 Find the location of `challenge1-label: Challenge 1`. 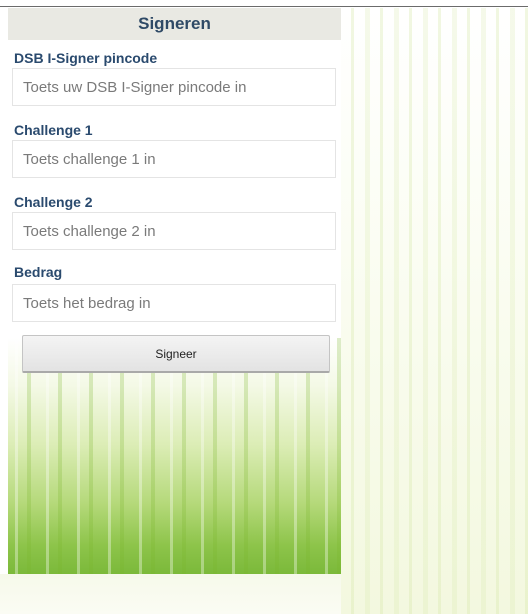

challenge1-label: Challenge 1 is located at coordinates (53, 130).